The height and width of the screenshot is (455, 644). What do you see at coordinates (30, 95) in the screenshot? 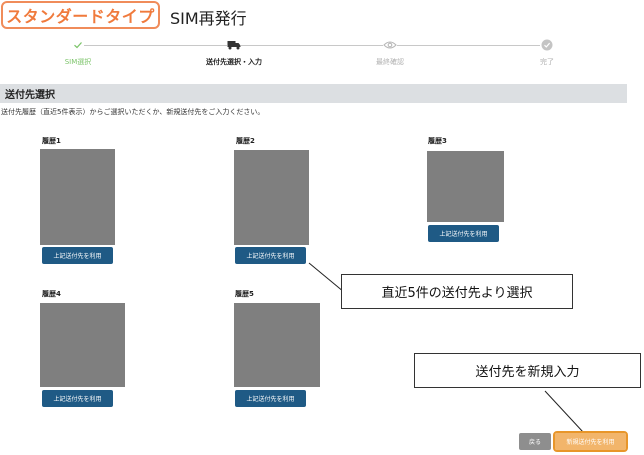
I see `section-title: 送付先選択` at bounding box center [30, 95].